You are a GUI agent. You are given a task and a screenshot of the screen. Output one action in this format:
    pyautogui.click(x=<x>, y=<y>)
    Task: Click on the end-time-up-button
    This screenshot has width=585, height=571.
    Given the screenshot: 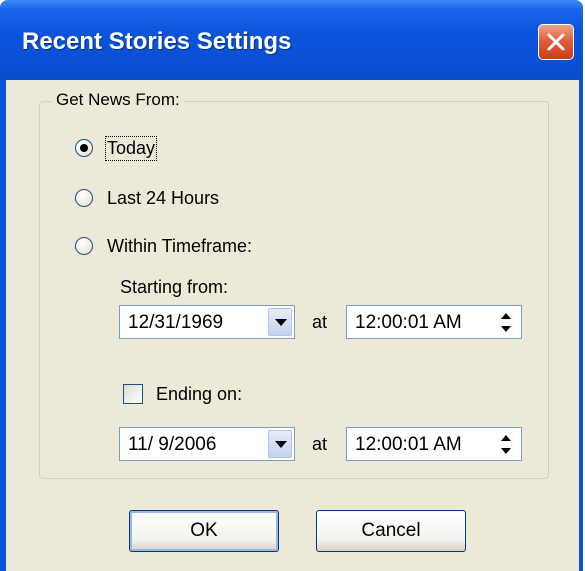 What is the action you would take?
    pyautogui.click(x=507, y=437)
    